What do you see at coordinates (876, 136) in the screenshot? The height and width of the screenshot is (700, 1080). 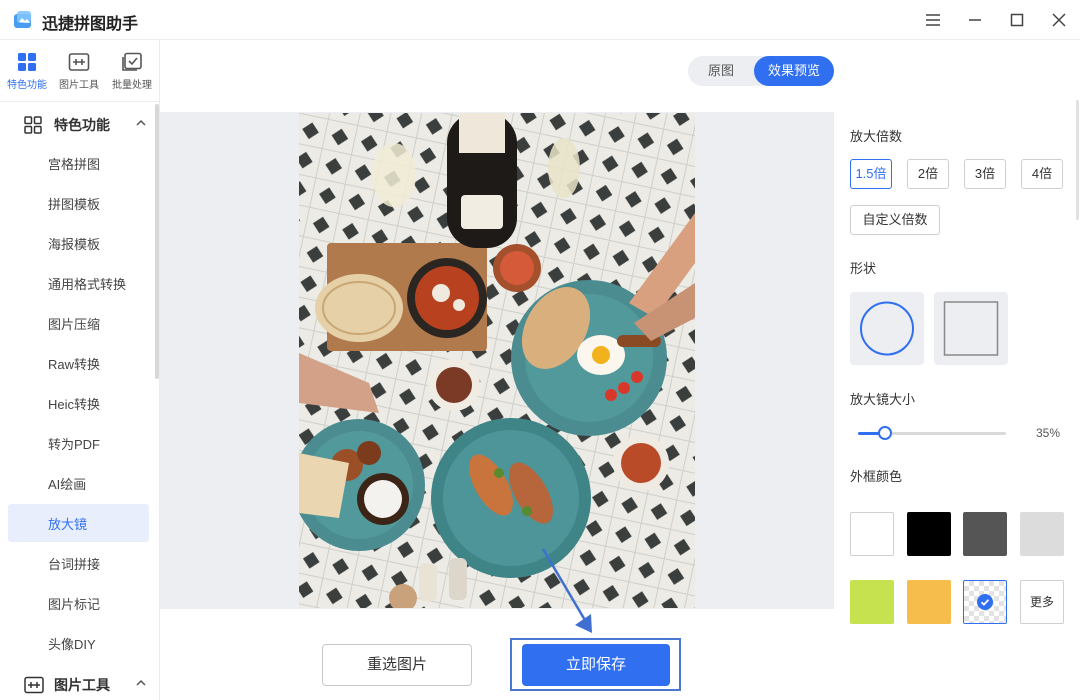 I see `magnification-label: 放大倍数` at bounding box center [876, 136].